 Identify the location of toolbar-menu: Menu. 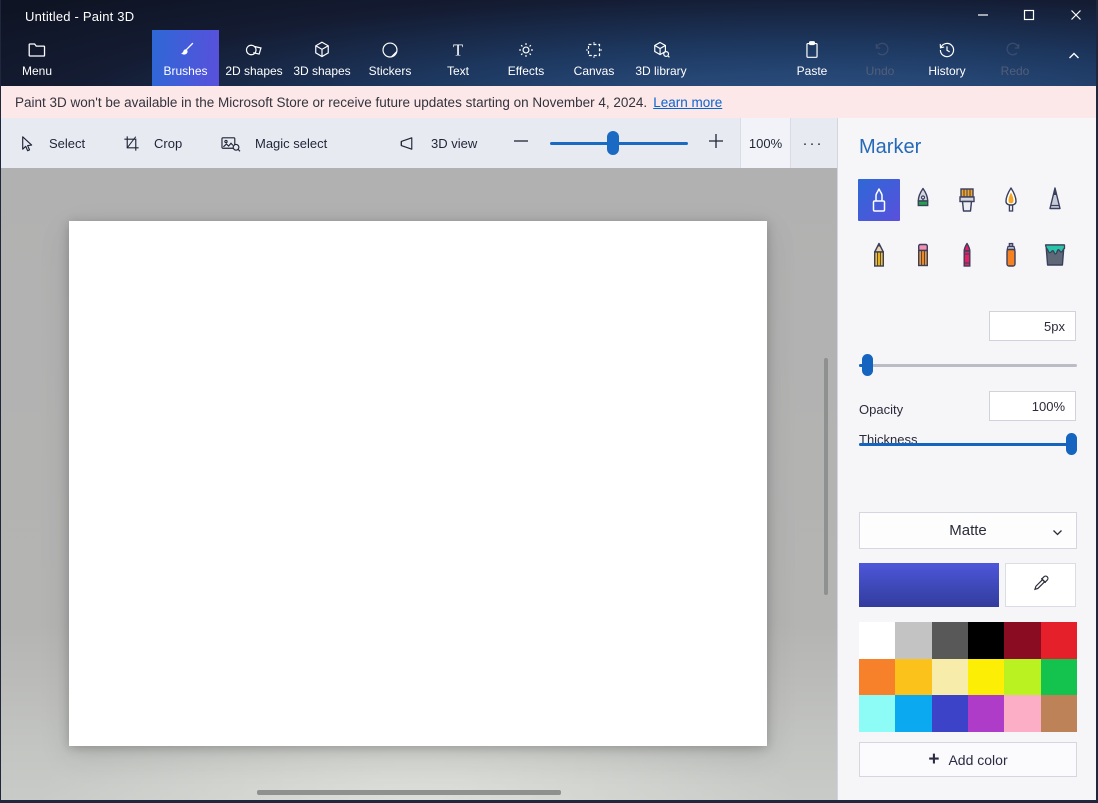
(37, 58).